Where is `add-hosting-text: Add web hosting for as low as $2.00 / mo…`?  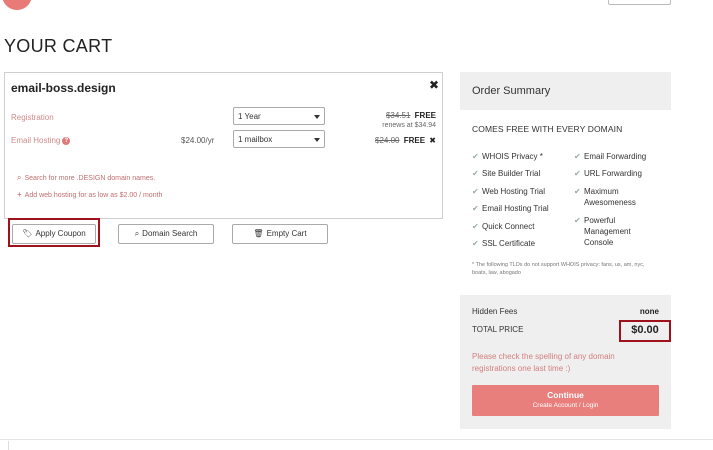
add-hosting-text: Add web hosting for as low as $2.00 / mo… is located at coordinates (93, 195).